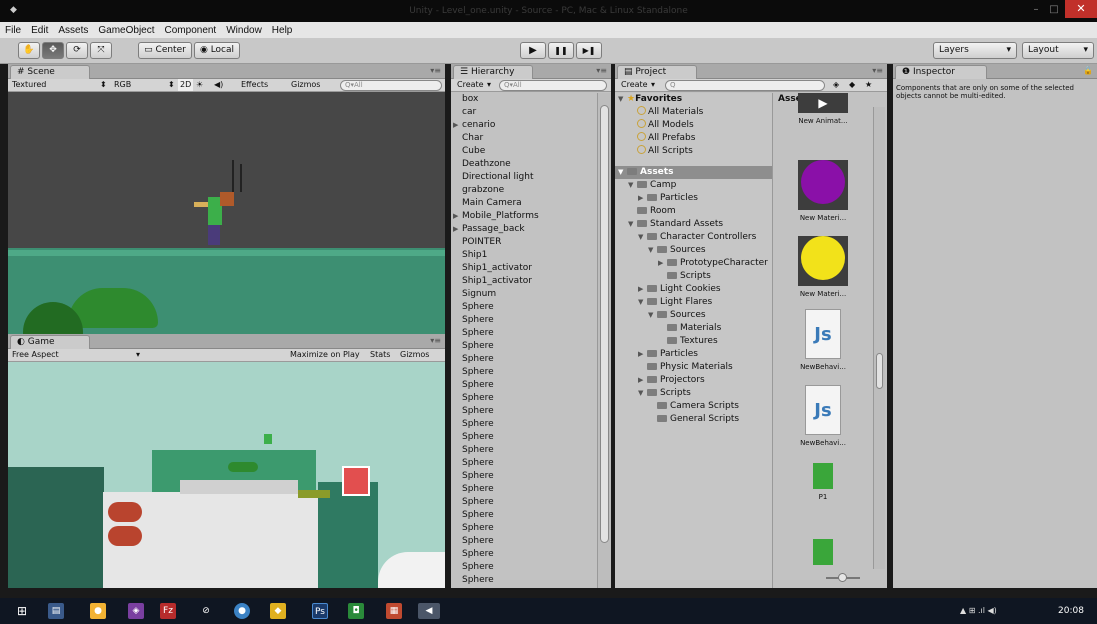 This screenshot has width=1097, height=624. What do you see at coordinates (29, 50) in the screenshot?
I see `hand-tool-button: ✋` at bounding box center [29, 50].